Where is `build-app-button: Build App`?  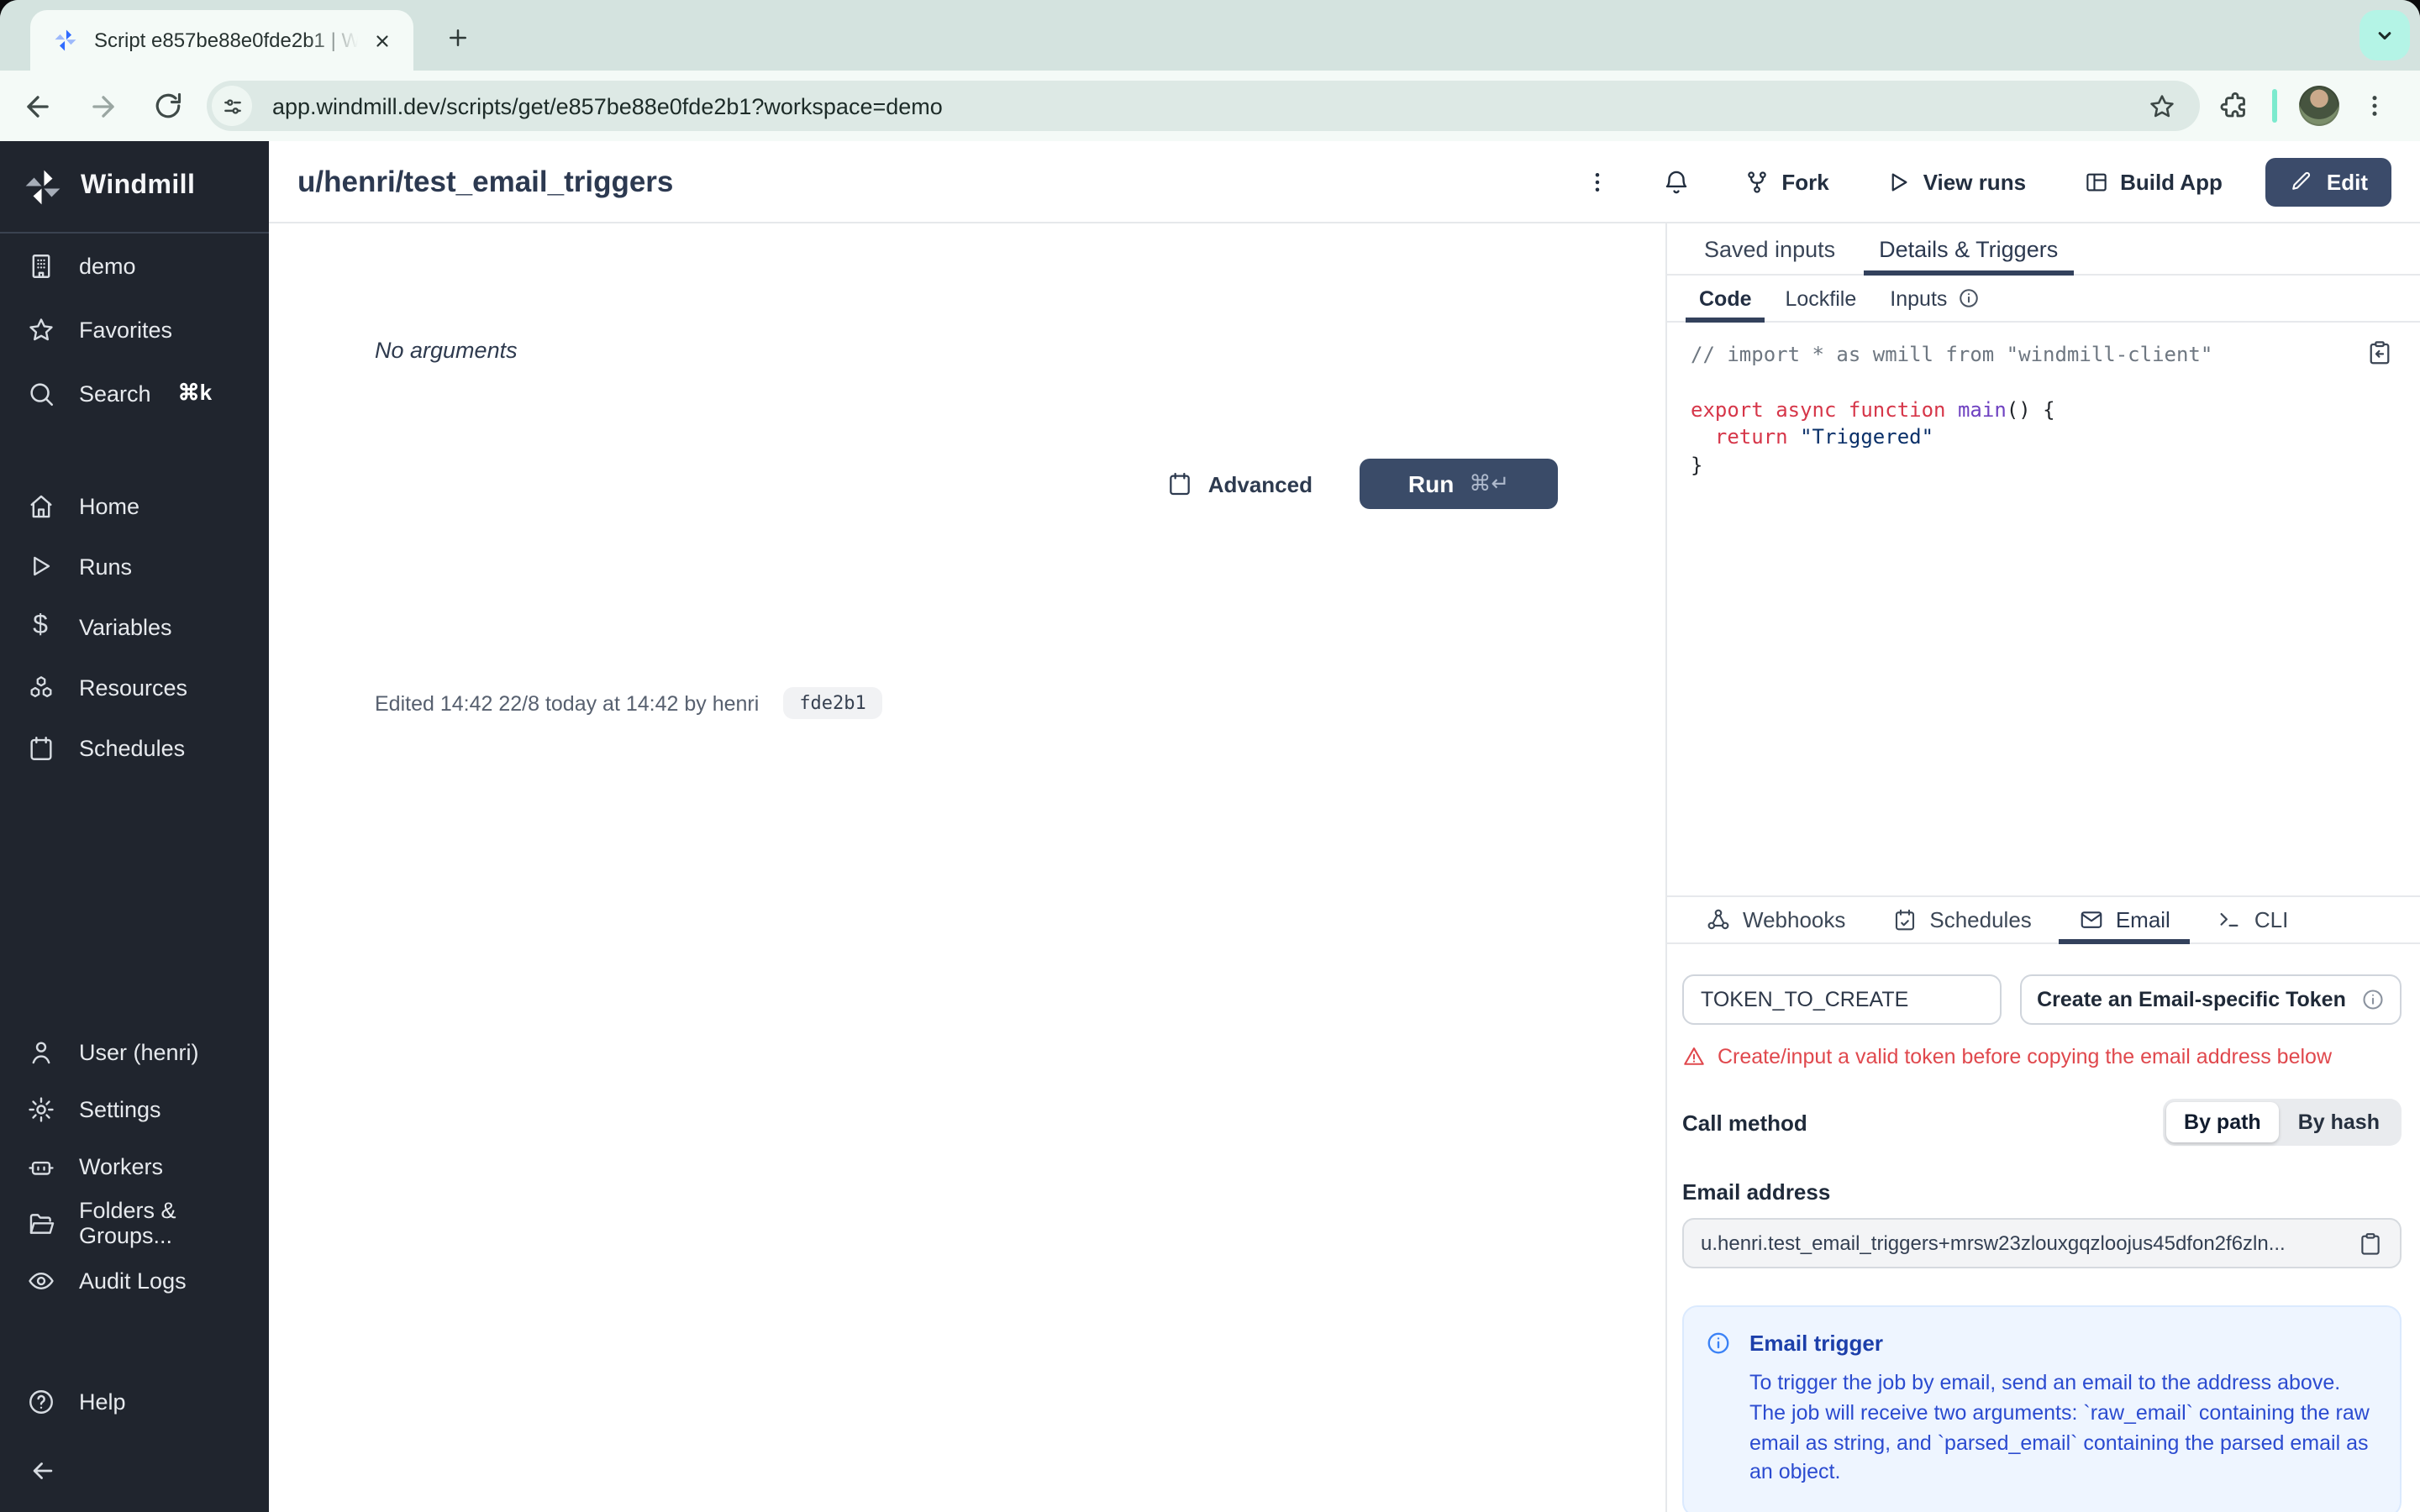 build-app-button: Build App is located at coordinates (2153, 181).